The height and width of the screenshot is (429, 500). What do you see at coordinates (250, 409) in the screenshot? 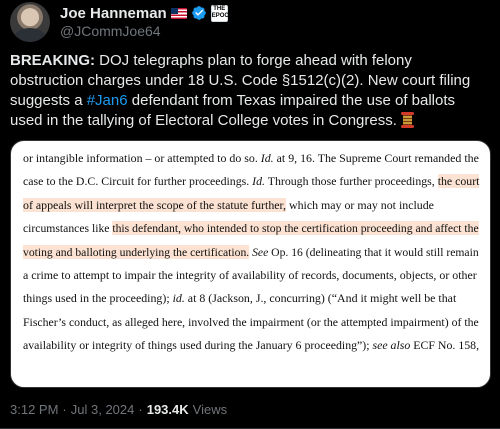
I see `tweet-meta: 3:12 PM · Jul 3, 2024 · 193.4K Views` at bounding box center [250, 409].